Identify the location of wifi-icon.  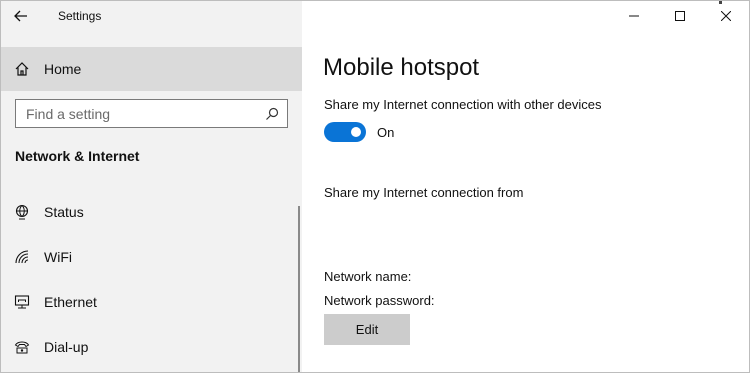
(22, 257).